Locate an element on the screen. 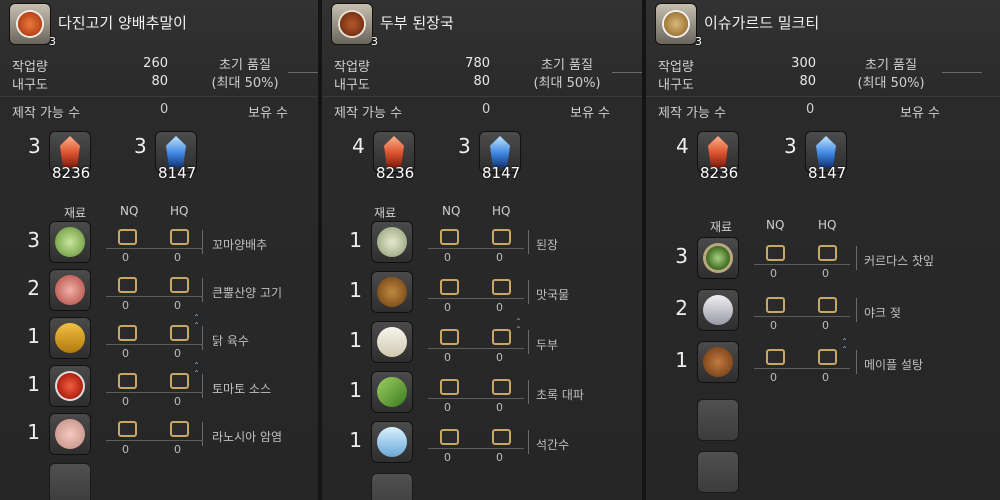 This screenshot has height=500, width=1000. cabbage-icon is located at coordinates (70, 242).